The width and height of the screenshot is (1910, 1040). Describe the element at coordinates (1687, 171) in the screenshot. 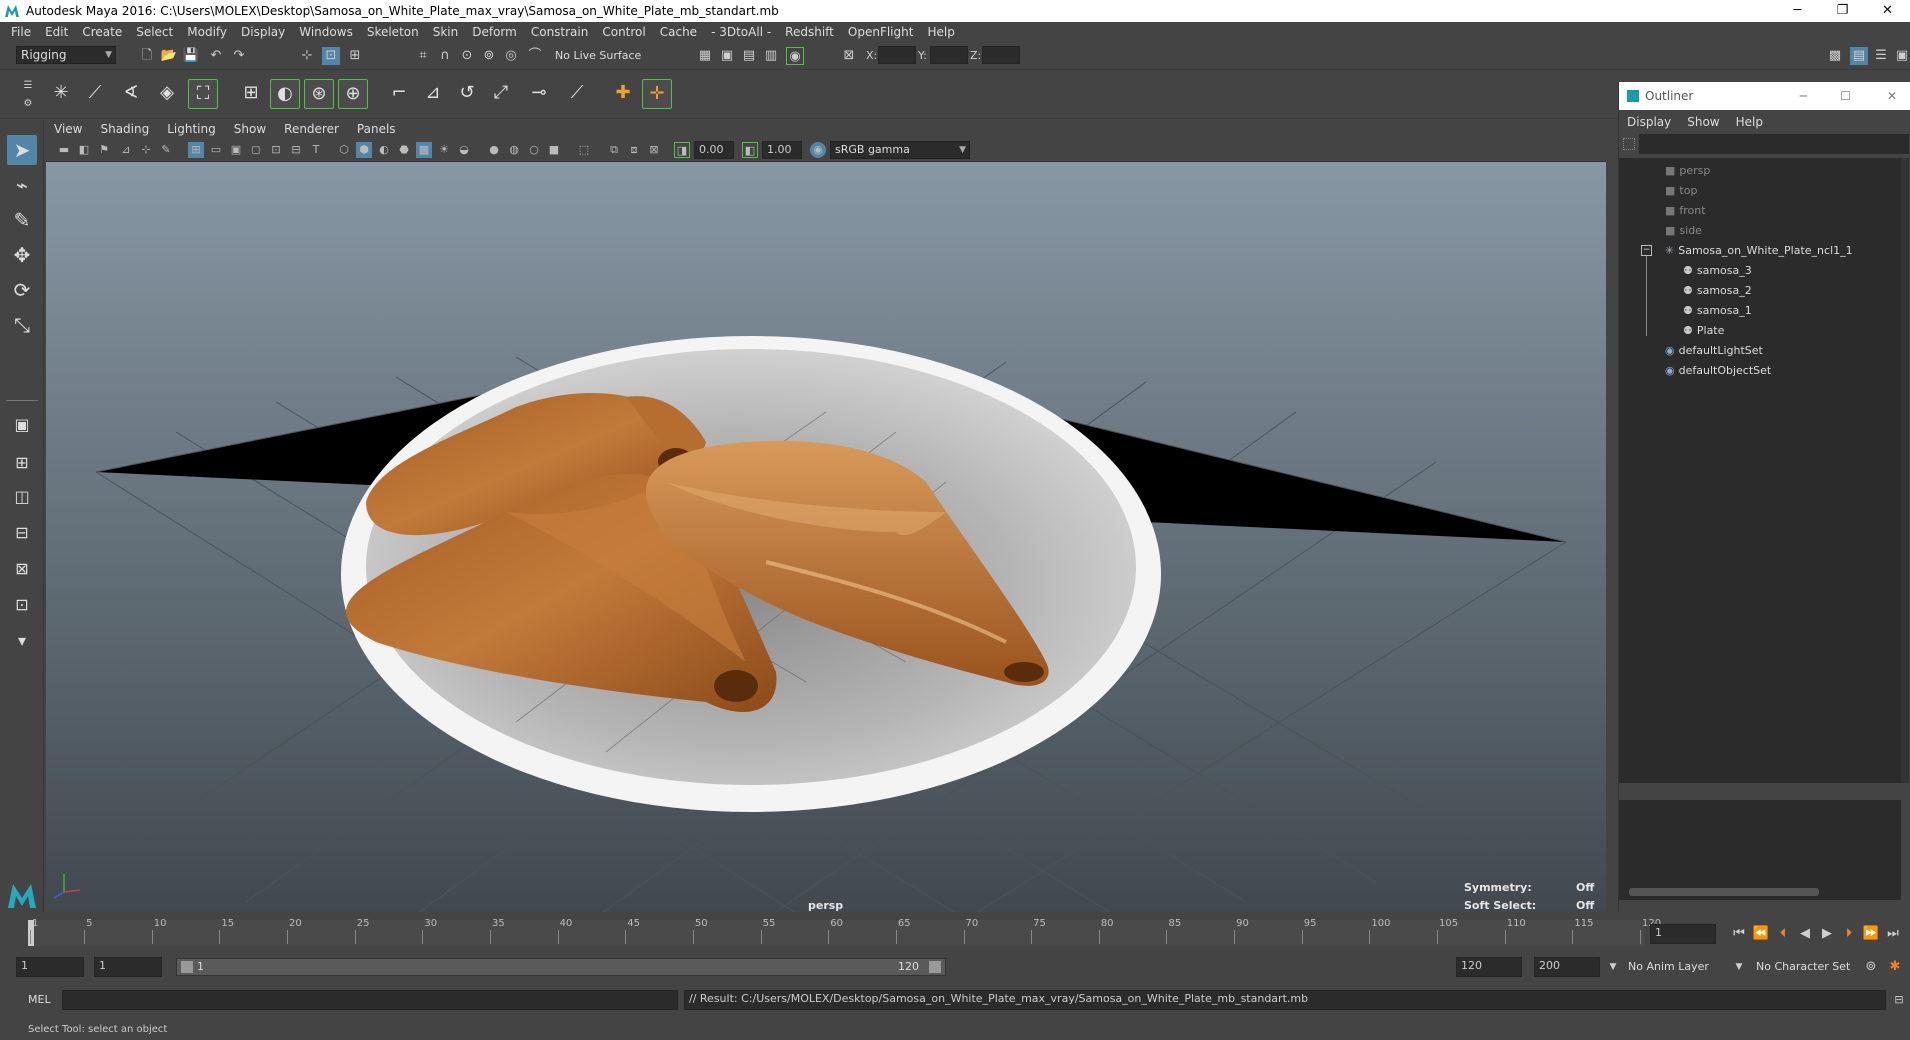

I see `outliner-item-persp: ■ persp` at that location.